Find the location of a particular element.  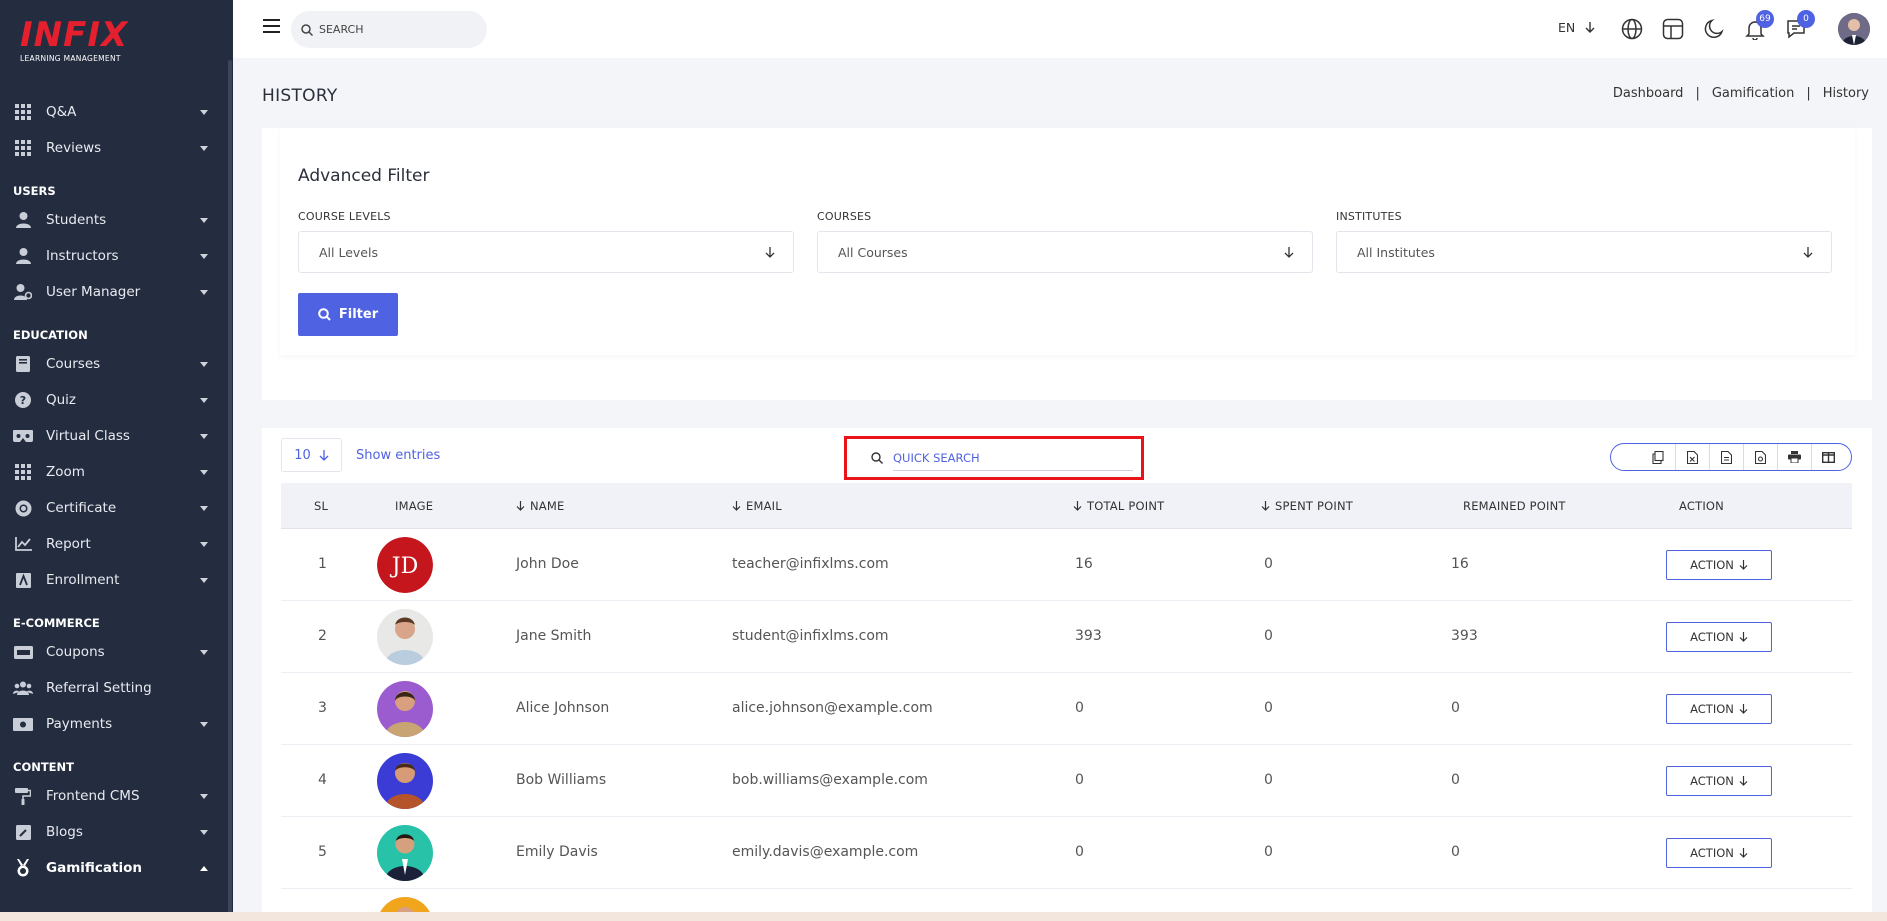

csv-button is located at coordinates (1726, 457).